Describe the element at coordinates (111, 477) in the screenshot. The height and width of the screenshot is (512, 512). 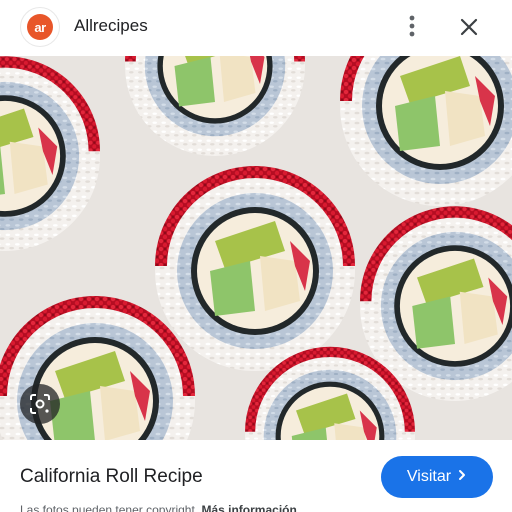
I see `recipe-title: California Roll Recipe` at that location.